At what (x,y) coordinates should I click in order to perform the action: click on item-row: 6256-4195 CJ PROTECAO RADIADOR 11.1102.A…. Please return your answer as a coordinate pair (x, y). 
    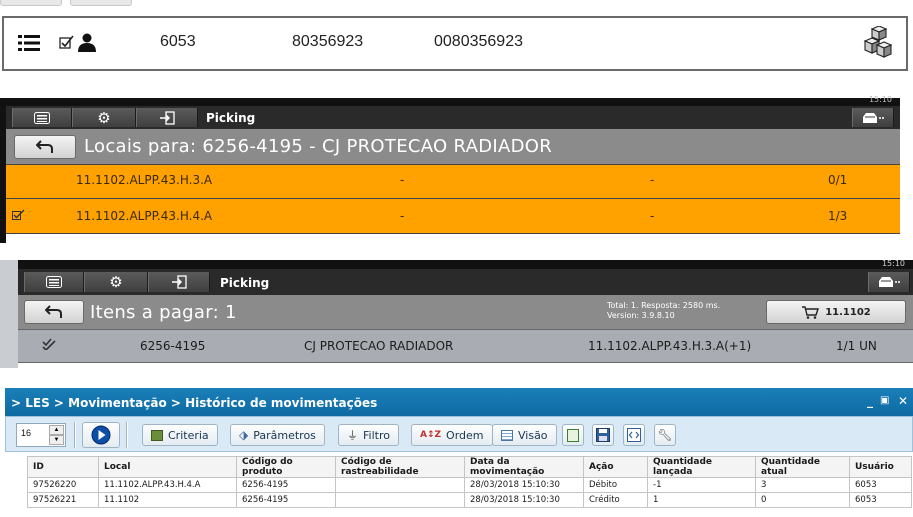
    Looking at the image, I should click on (465, 346).